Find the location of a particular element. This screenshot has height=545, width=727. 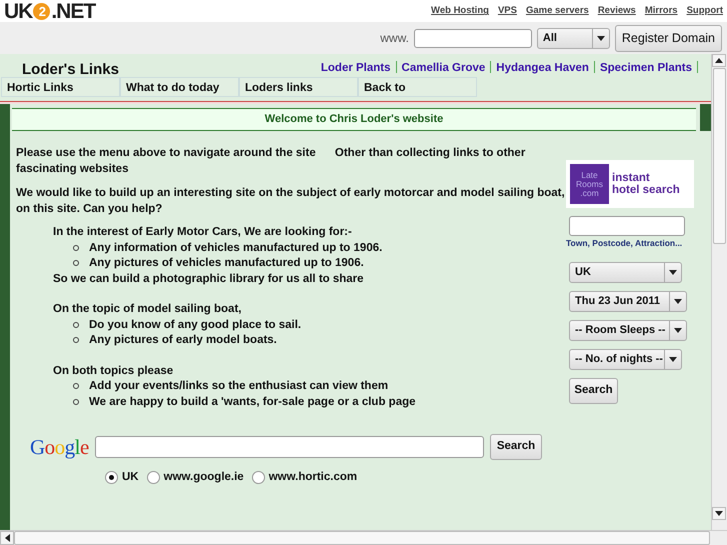

side-stripe is located at coordinates (705, 117).